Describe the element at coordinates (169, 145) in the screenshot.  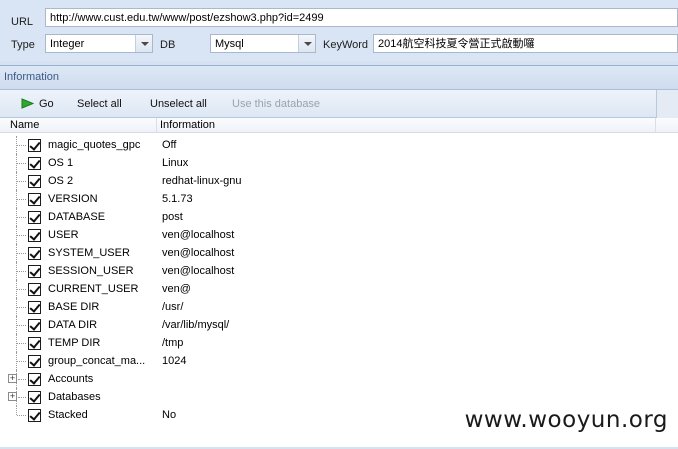
I see `row-info: Off` at that location.